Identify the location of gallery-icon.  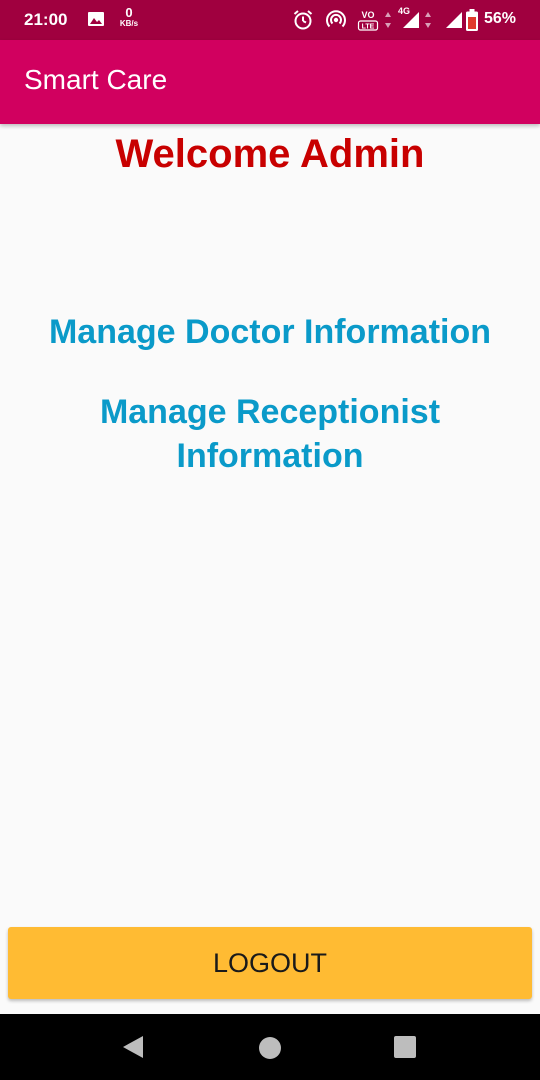
(96, 21).